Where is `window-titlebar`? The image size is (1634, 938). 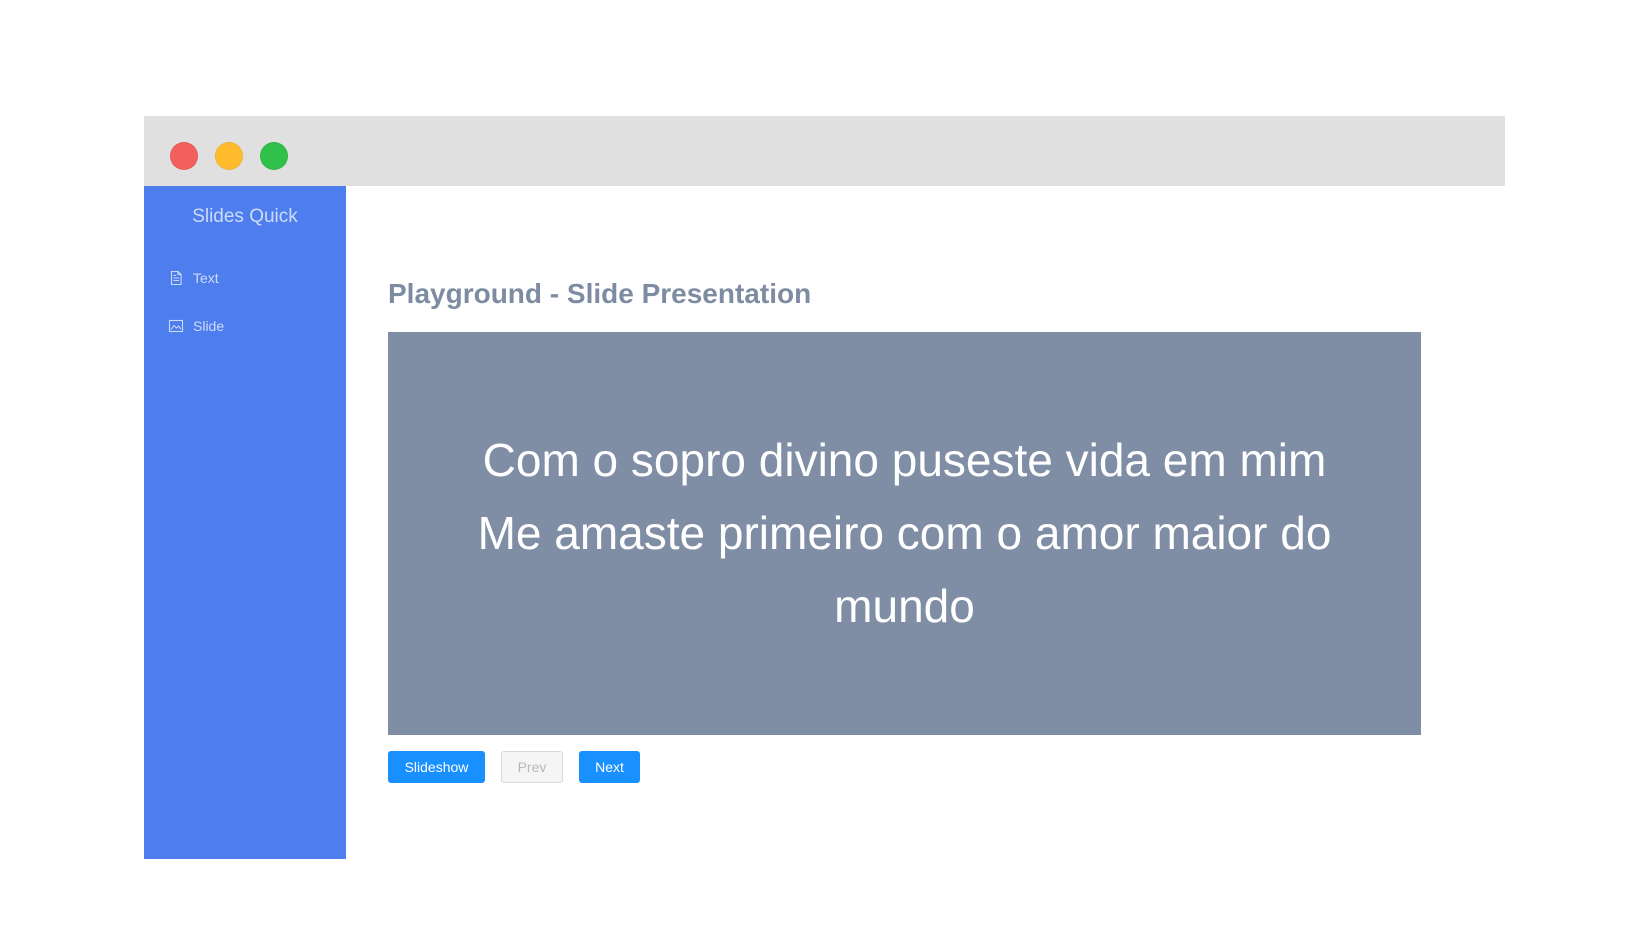
window-titlebar is located at coordinates (824, 151).